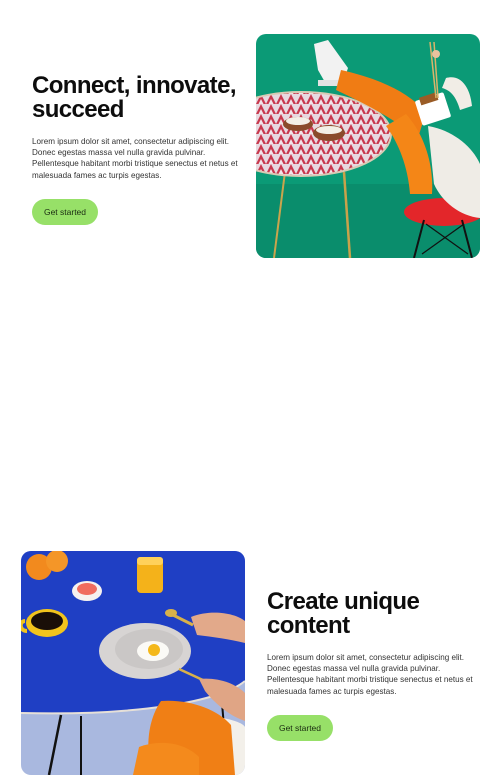 Image resolution: width=500 pixels, height=775 pixels. I want to click on feature-title-line-2: succeed, so click(78, 109).